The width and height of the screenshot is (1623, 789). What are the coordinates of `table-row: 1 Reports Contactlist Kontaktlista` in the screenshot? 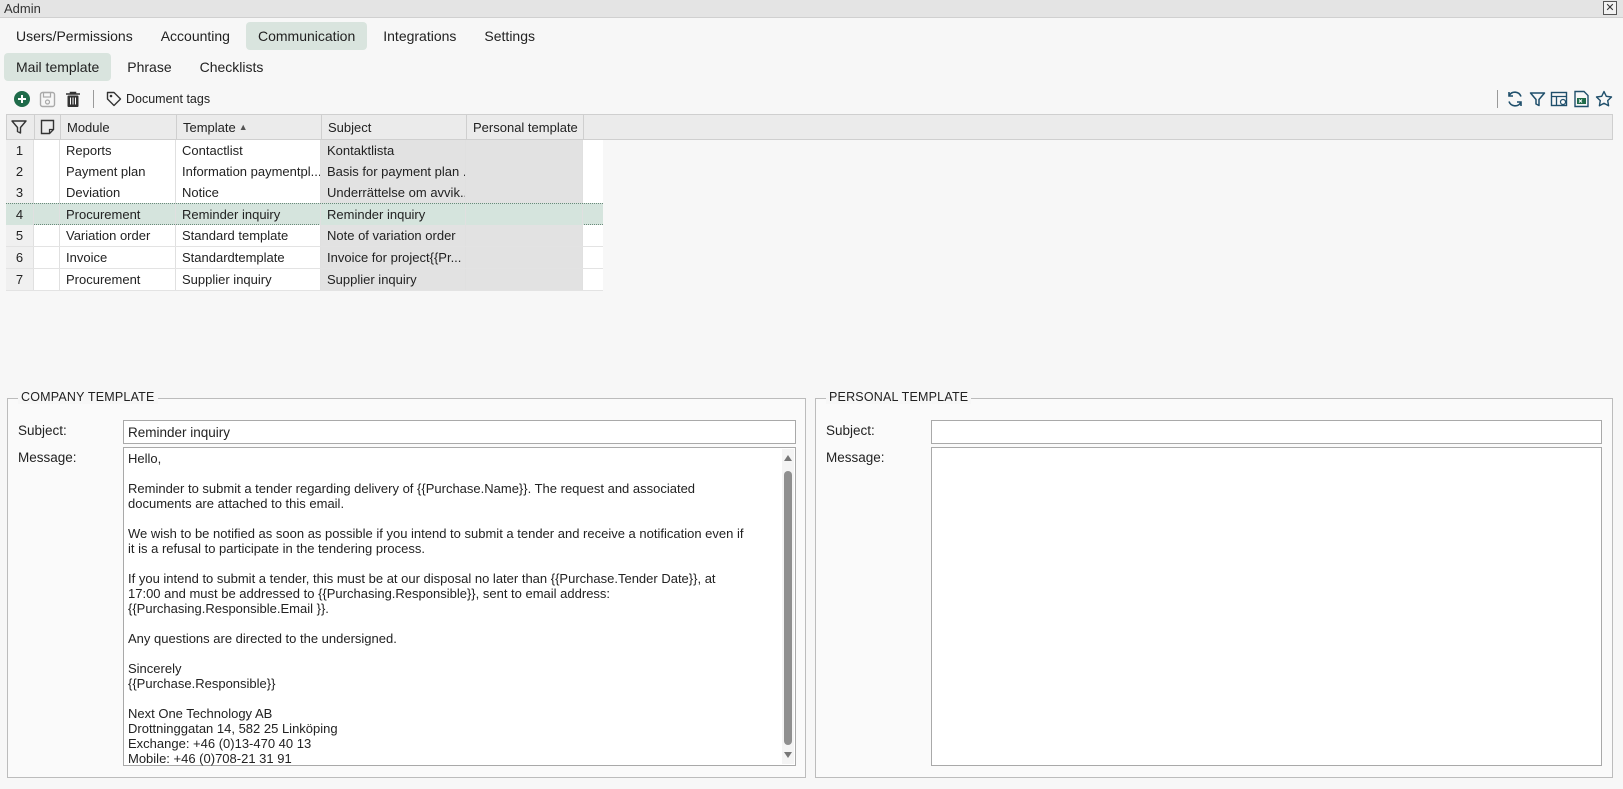 It's located at (304, 151).